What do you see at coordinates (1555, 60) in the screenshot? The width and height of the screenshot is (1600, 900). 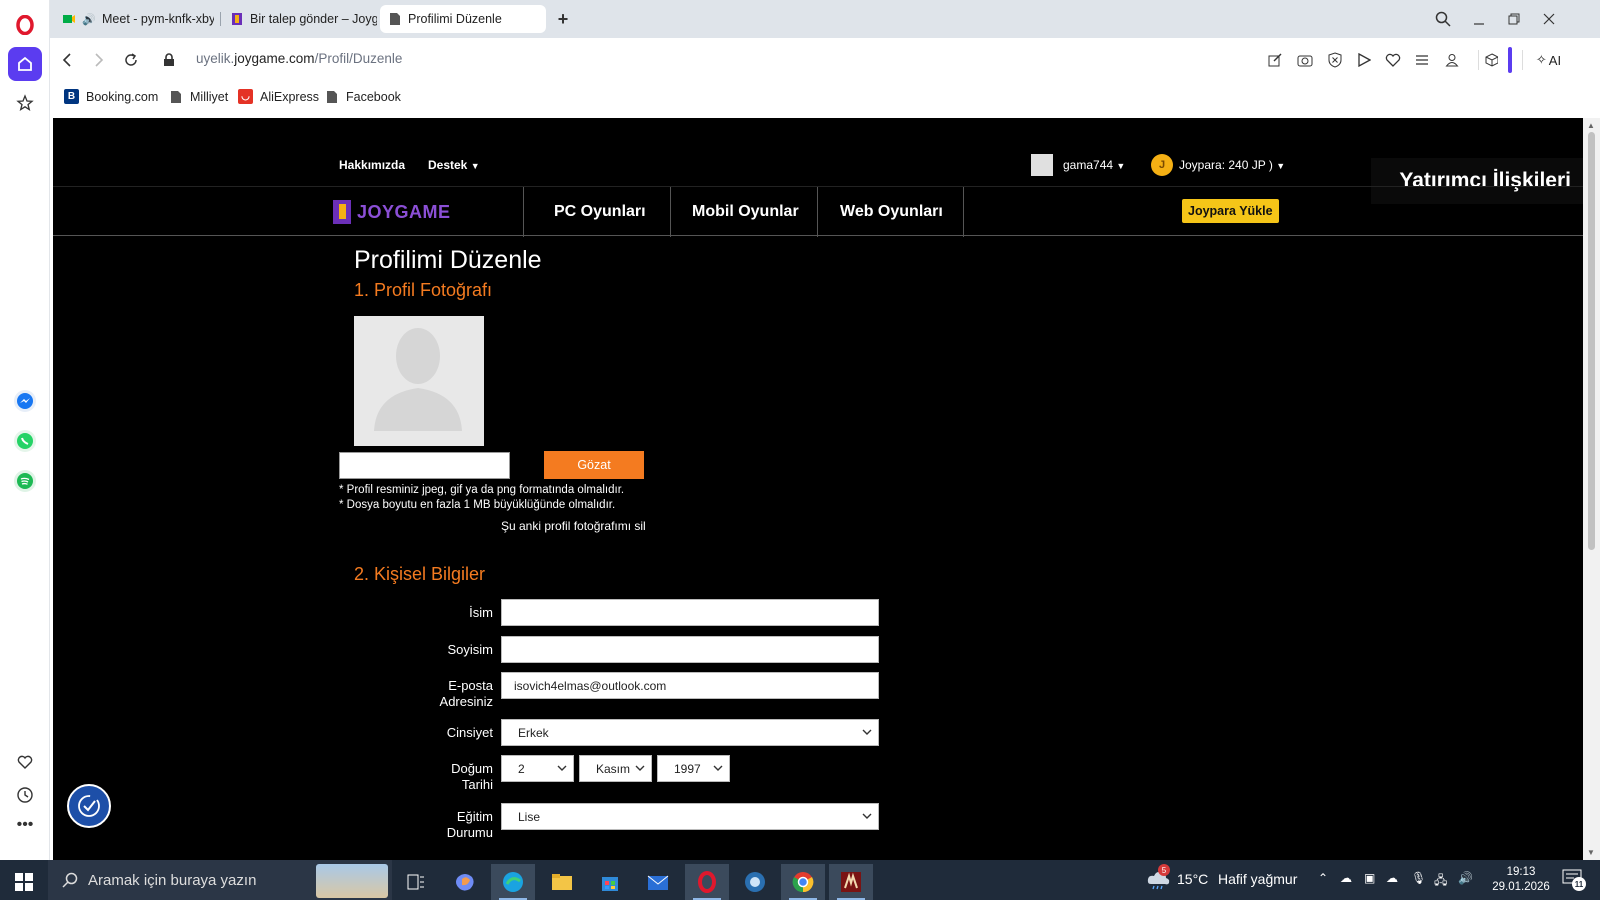 I see `ai-label: AI` at bounding box center [1555, 60].